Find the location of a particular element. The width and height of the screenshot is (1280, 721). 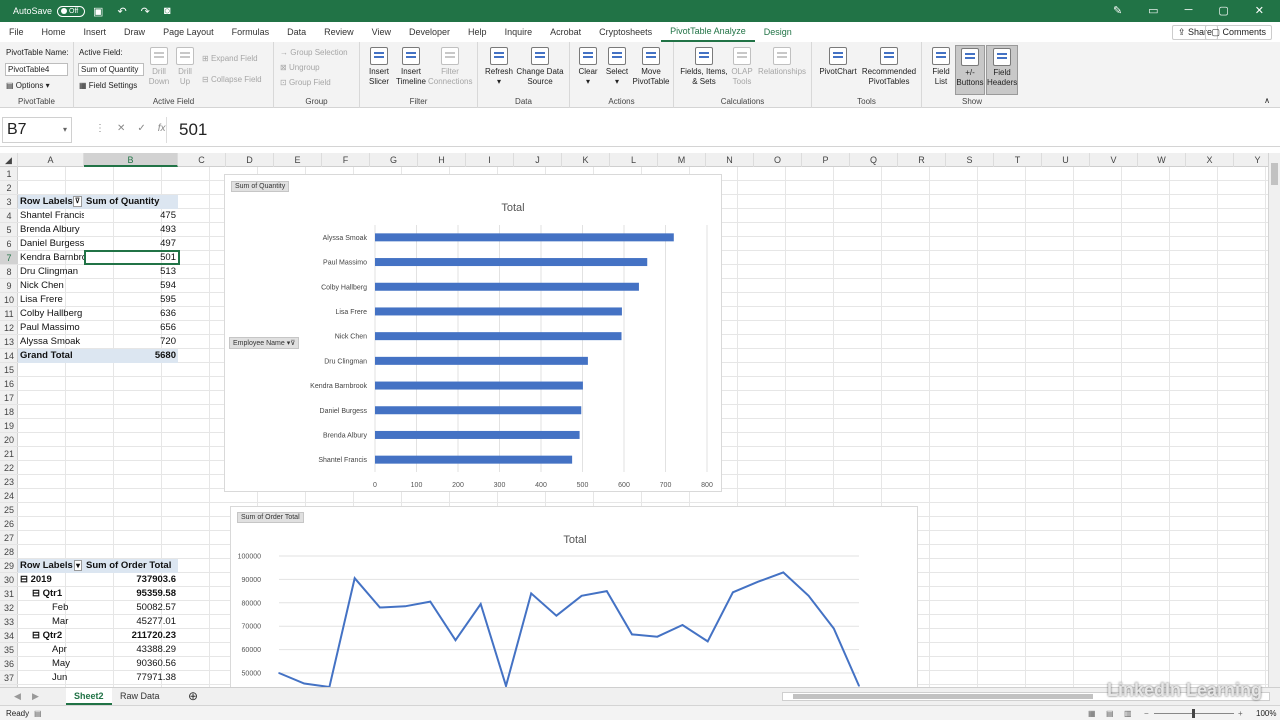

pivot-grand-total-label: Grand Total is located at coordinates (51, 356).